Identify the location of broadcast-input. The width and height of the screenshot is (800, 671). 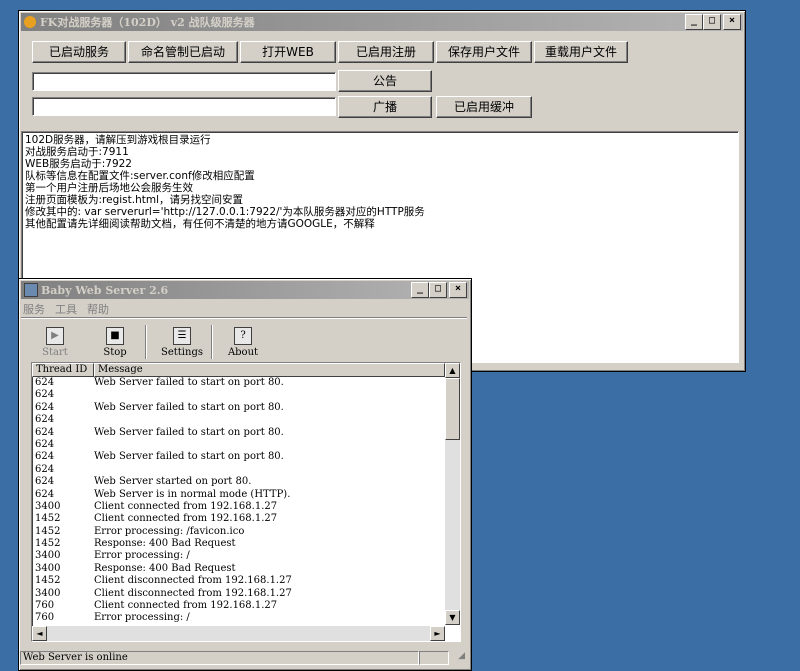
(184, 106).